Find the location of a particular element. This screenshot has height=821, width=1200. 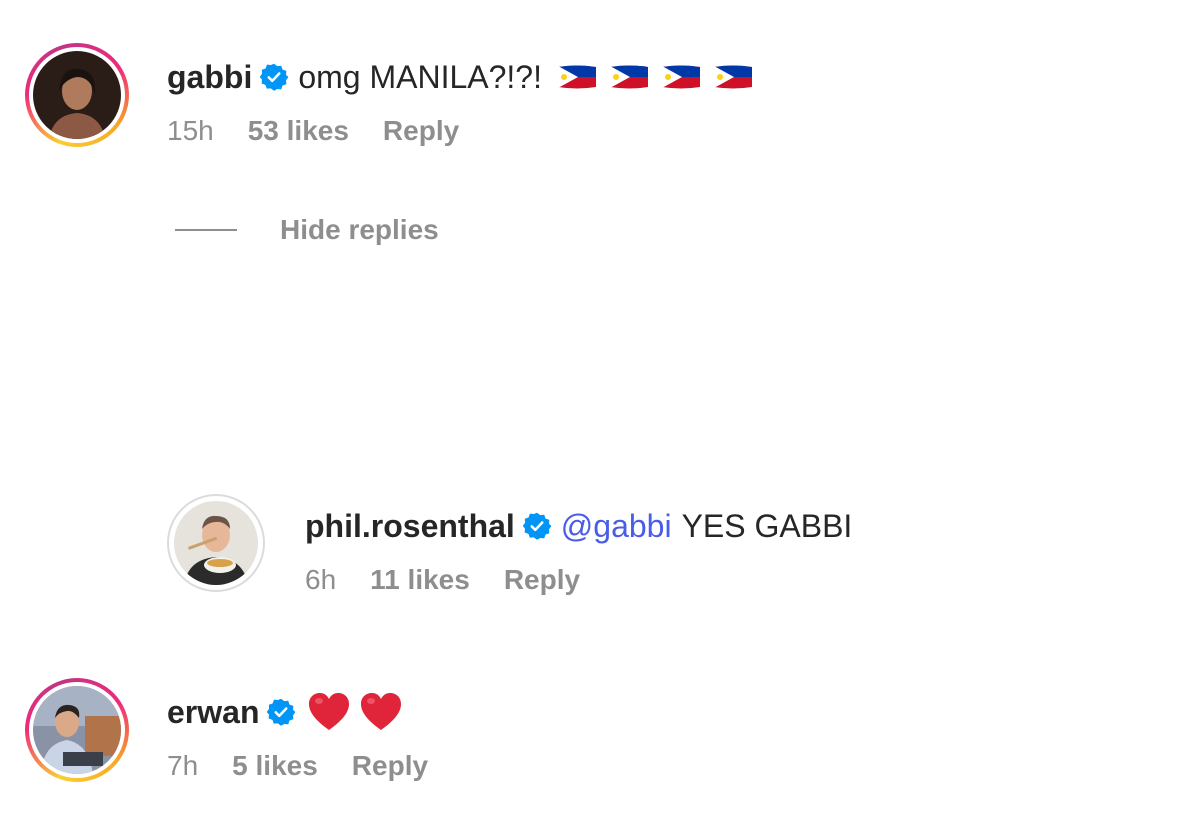

divider is located at coordinates (206, 230).